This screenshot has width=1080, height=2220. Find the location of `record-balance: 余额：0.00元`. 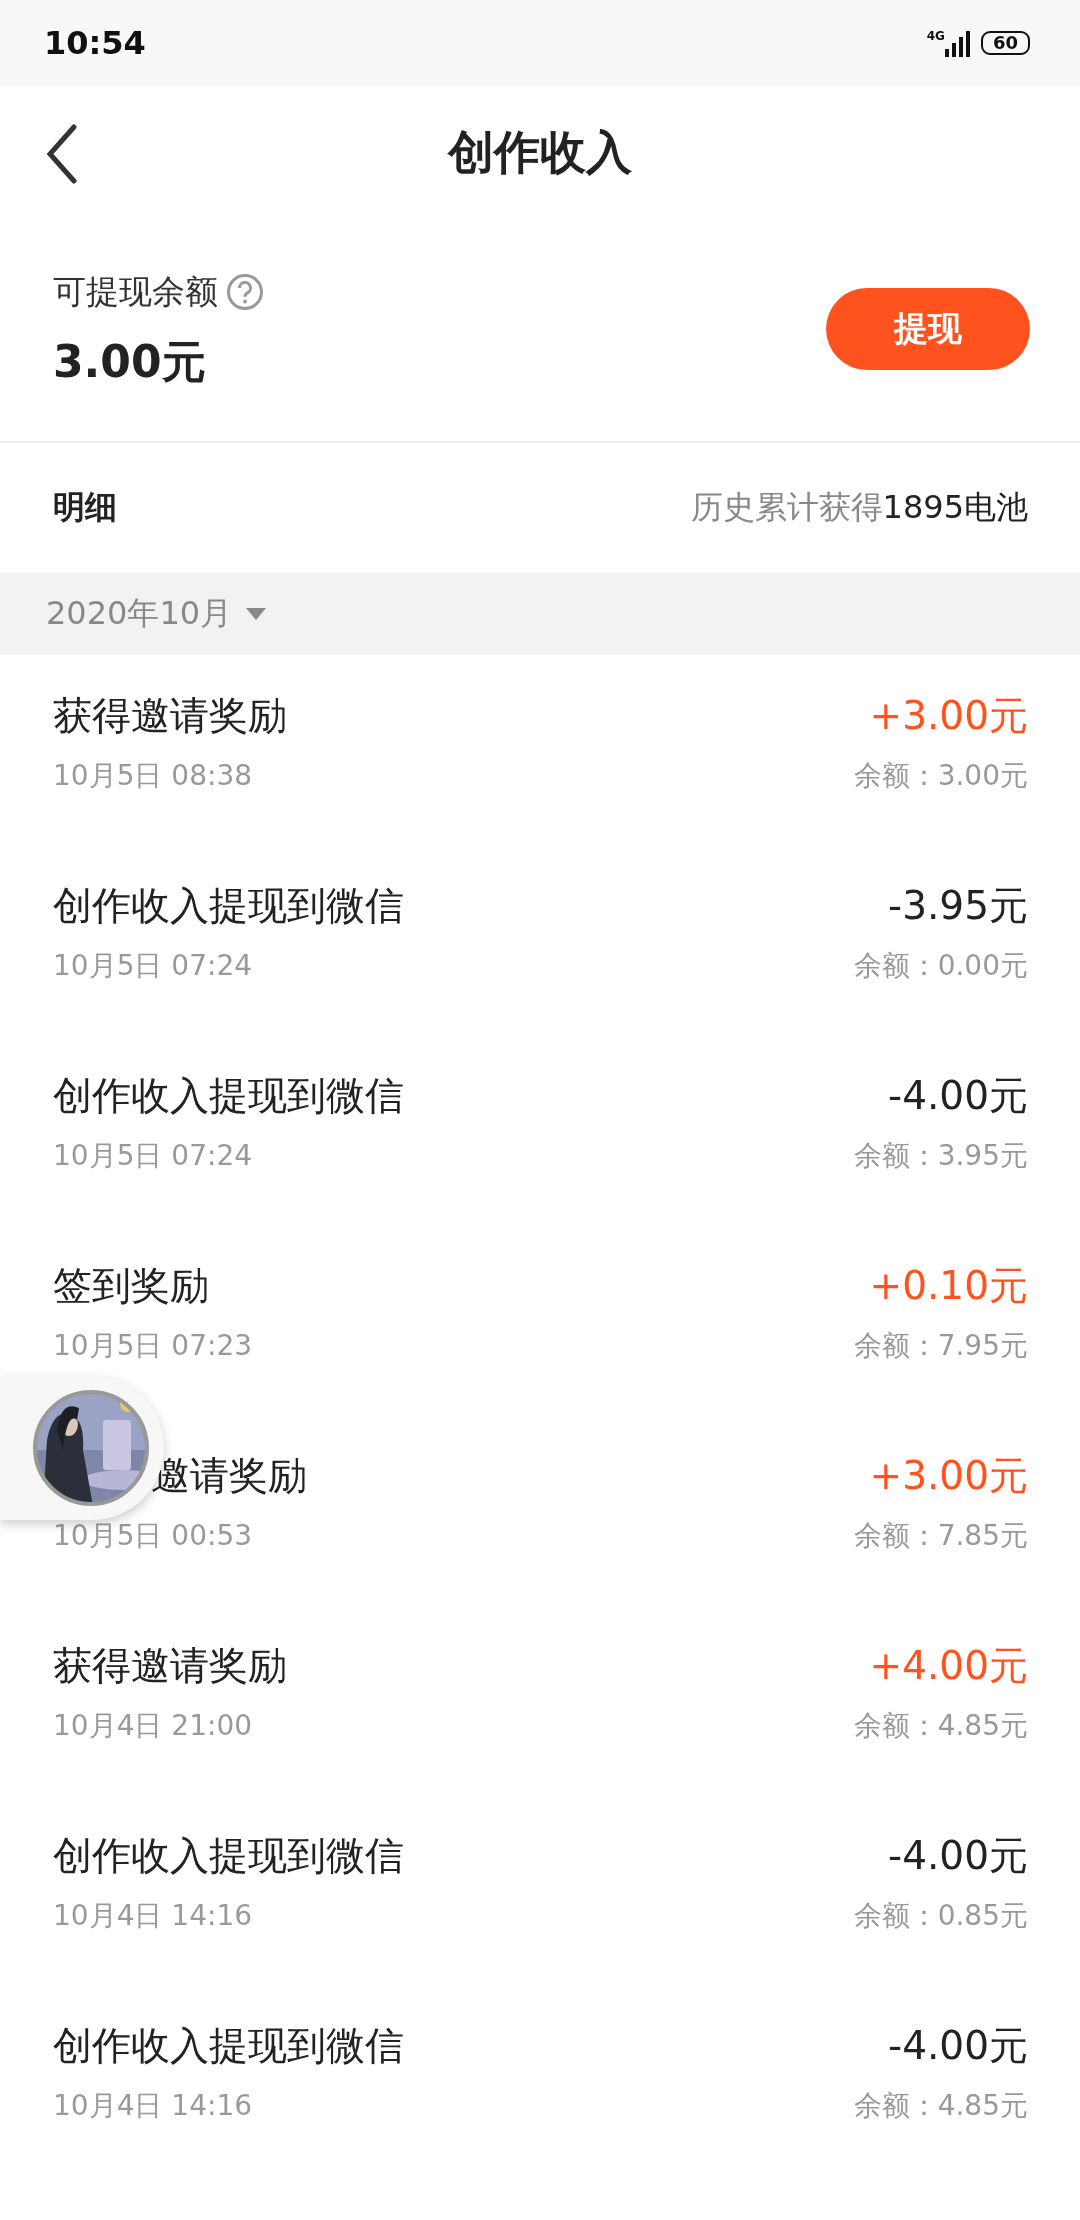

record-balance: 余额：0.00元 is located at coordinates (940, 966).